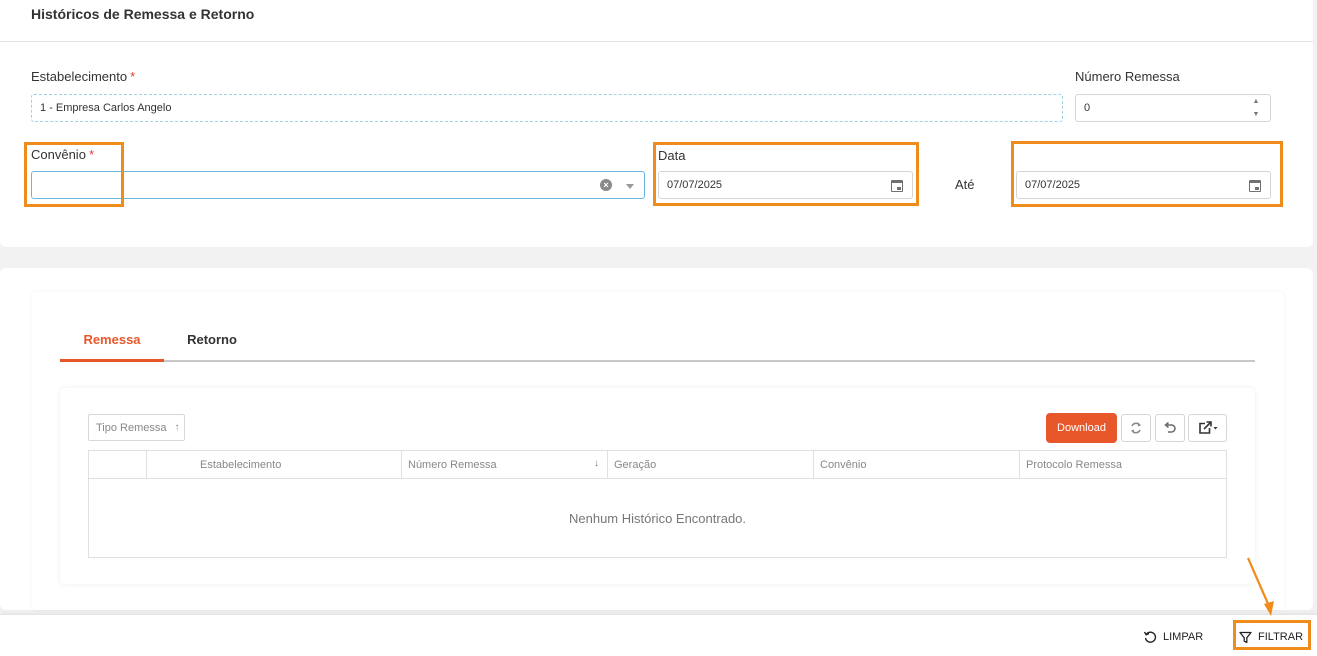 The width and height of the screenshot is (1317, 656). Describe the element at coordinates (1122, 464) in the screenshot. I see `column-header-protocolo-remessa: Protocolo Remessa` at that location.